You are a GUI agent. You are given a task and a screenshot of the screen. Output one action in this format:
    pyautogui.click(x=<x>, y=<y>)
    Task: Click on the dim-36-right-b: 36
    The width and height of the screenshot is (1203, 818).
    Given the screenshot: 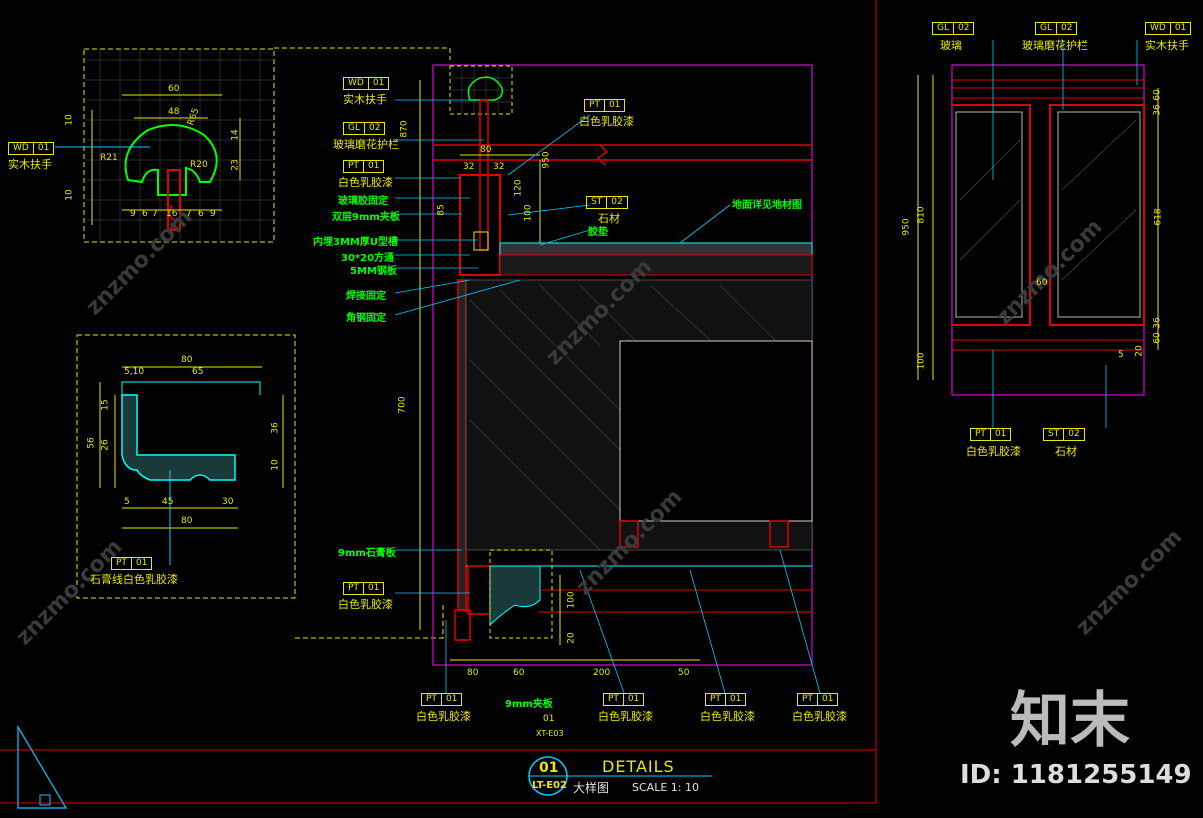 What is the action you would take?
    pyautogui.click(x=1157, y=323)
    